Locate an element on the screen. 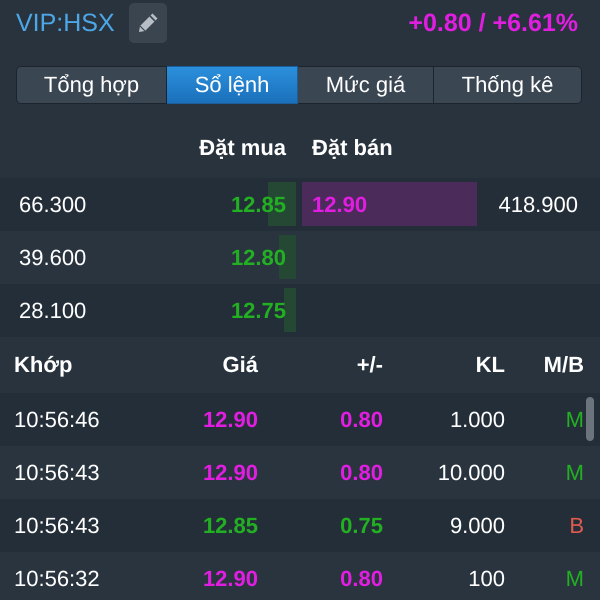 The width and height of the screenshot is (600, 600). bid-price: 12.75 is located at coordinates (258, 311).